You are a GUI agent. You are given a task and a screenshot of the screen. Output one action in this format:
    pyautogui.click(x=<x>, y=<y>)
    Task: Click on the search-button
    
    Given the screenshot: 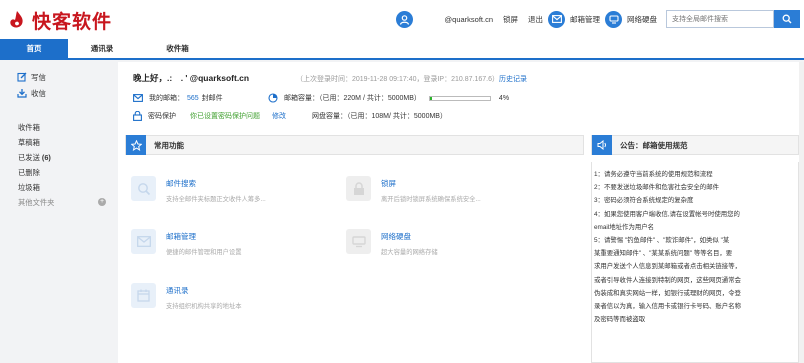 What is the action you would take?
    pyautogui.click(x=787, y=19)
    